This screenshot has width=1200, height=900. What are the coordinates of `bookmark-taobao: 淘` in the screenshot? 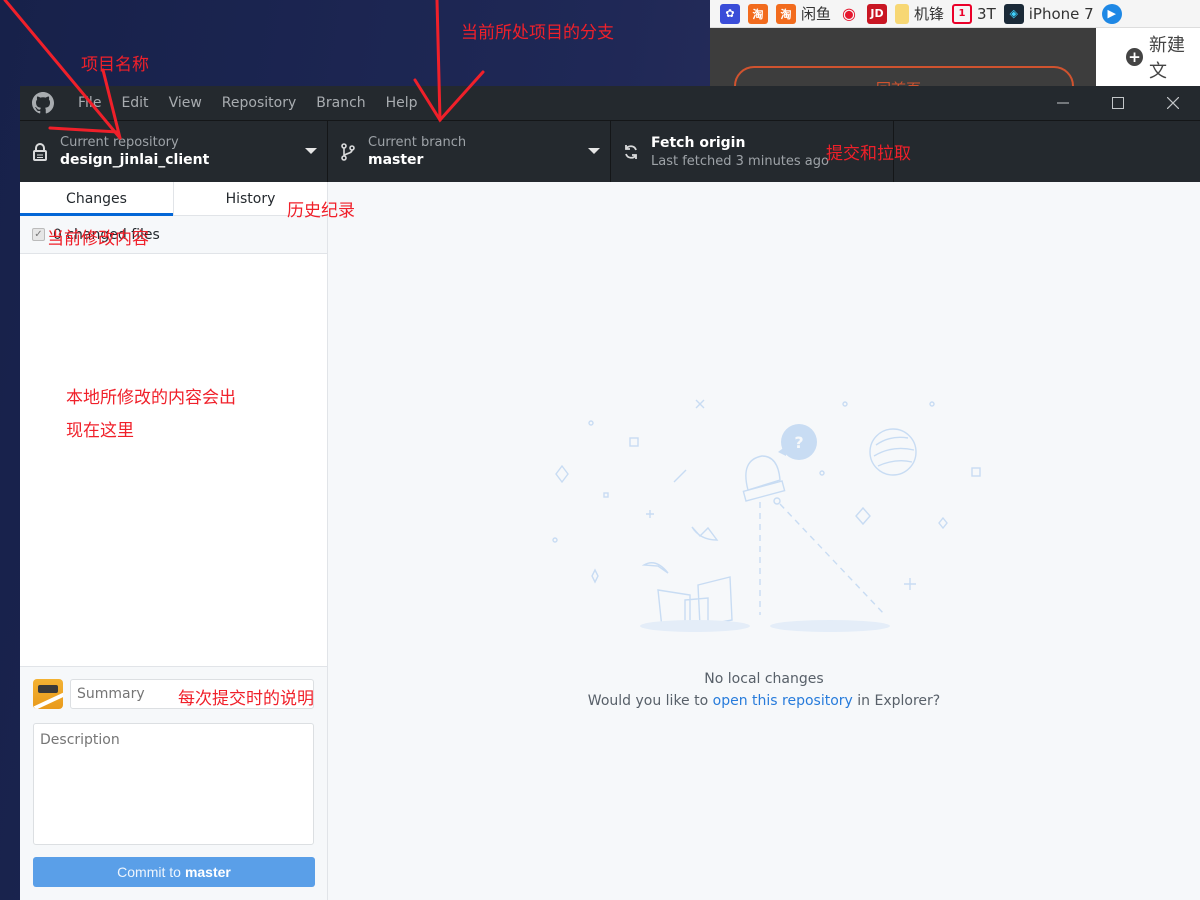 It's located at (758, 13).